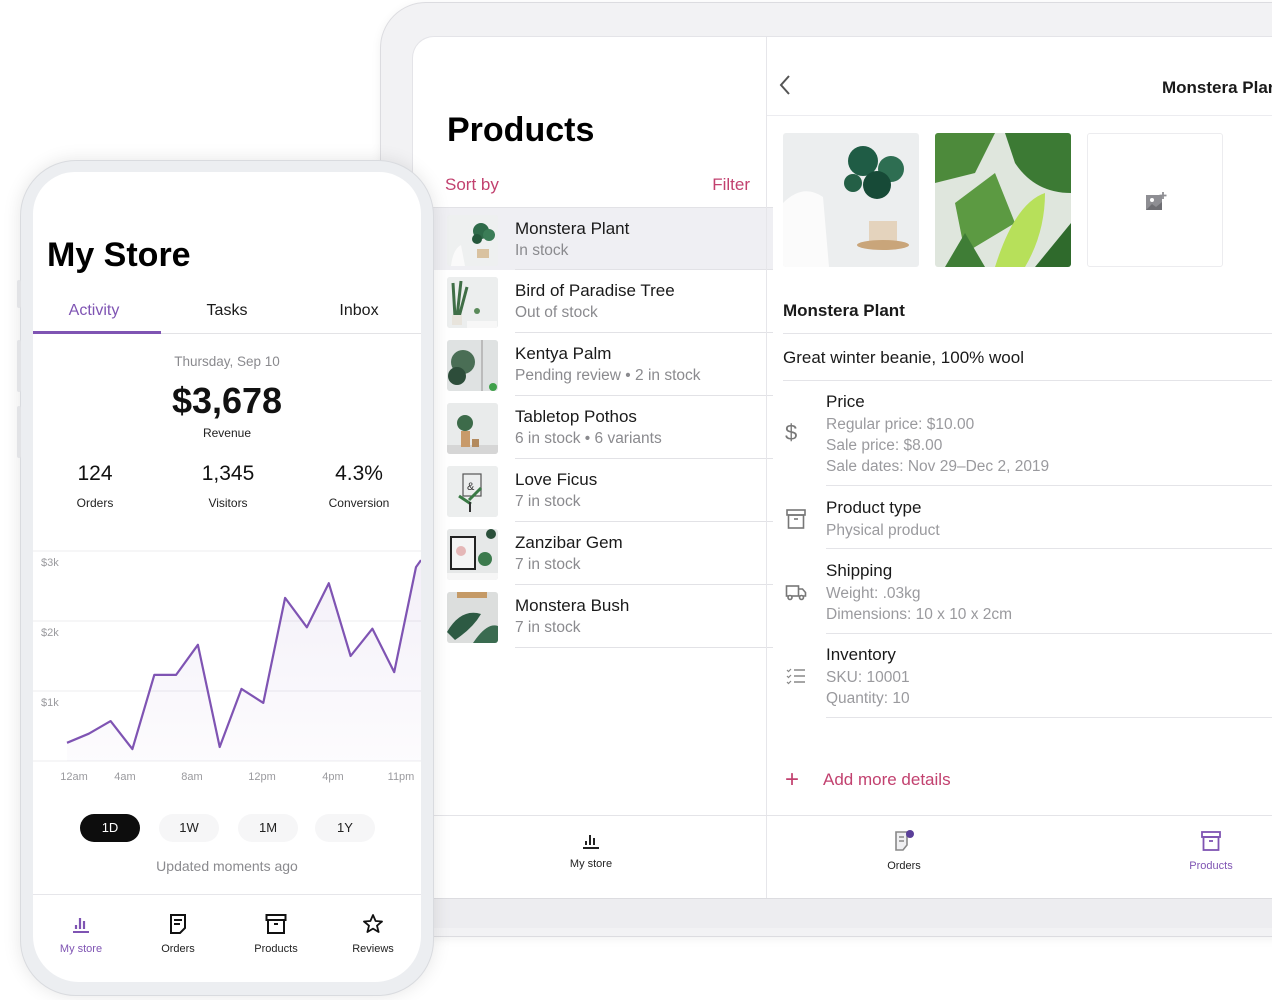  What do you see at coordinates (910, 834) in the screenshot?
I see `notification-badge` at bounding box center [910, 834].